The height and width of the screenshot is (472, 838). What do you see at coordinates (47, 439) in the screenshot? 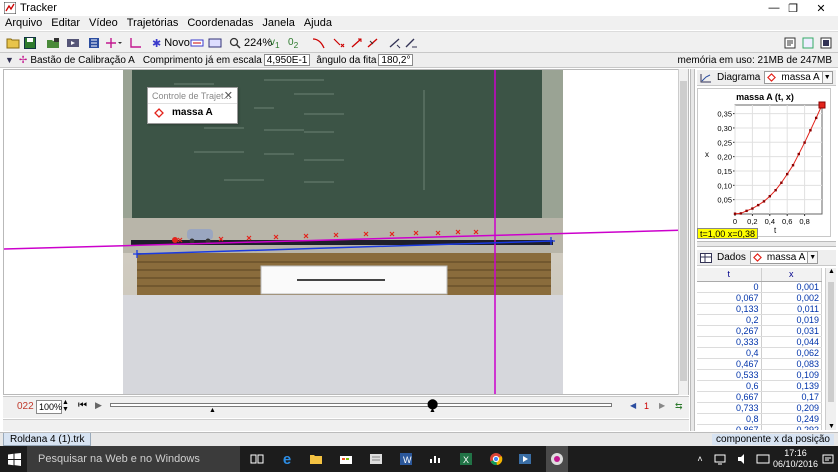
I see `file-tab: Roldana 4 (1).trk` at bounding box center [47, 439].